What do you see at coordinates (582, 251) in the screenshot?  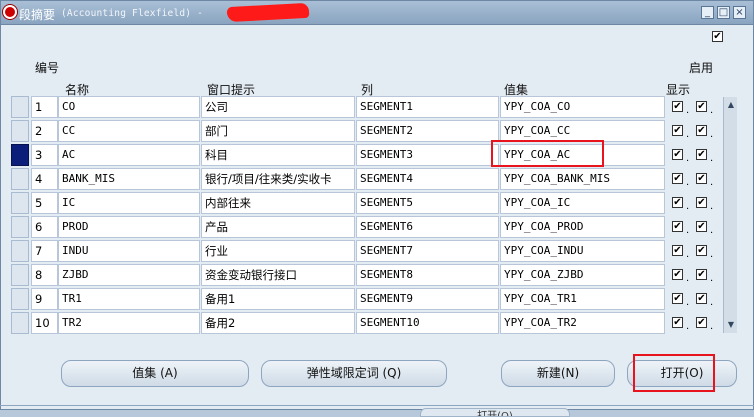 I see `cell-value-set: YPY_COA_INDU` at bounding box center [582, 251].